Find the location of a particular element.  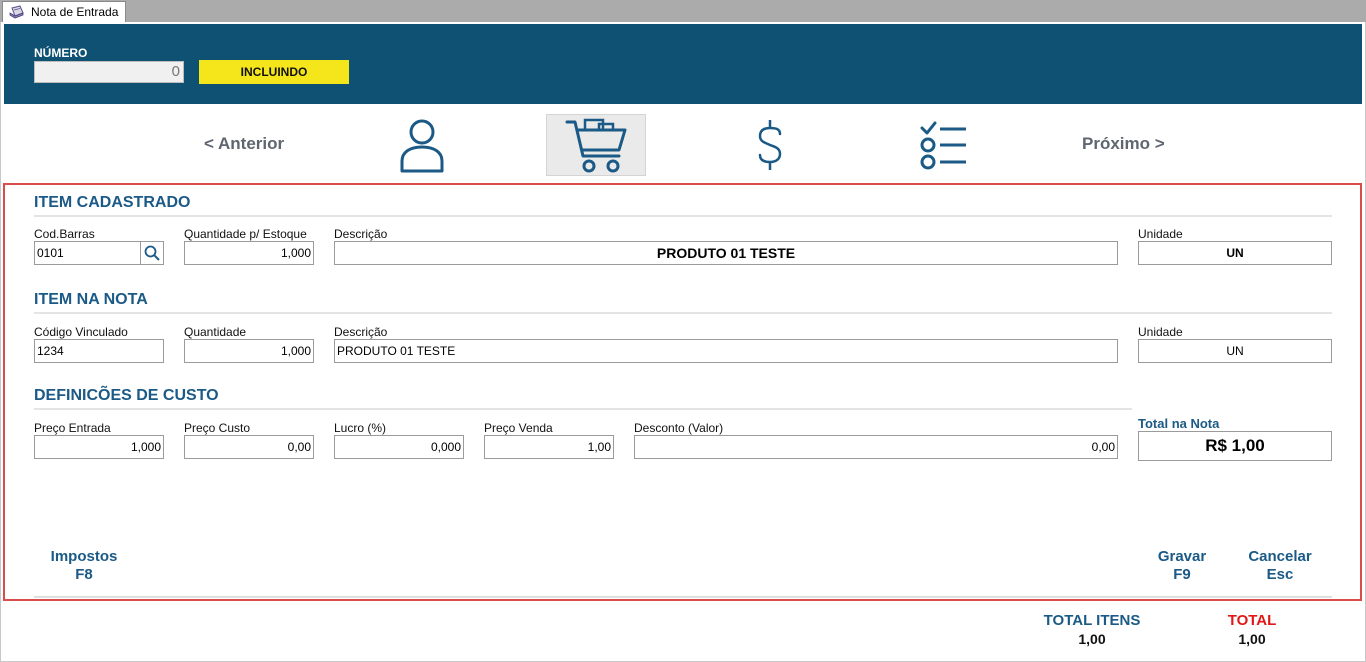

total-itens-value: 1,00 is located at coordinates (1092, 639).